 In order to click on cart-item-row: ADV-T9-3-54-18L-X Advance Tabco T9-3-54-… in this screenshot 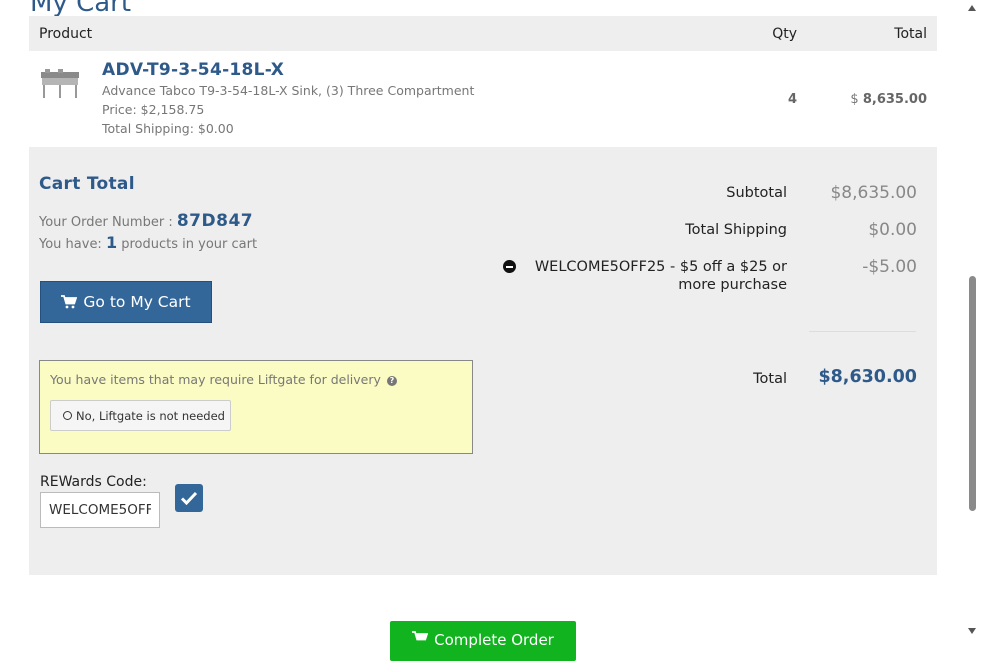, I will do `click(483, 99)`.